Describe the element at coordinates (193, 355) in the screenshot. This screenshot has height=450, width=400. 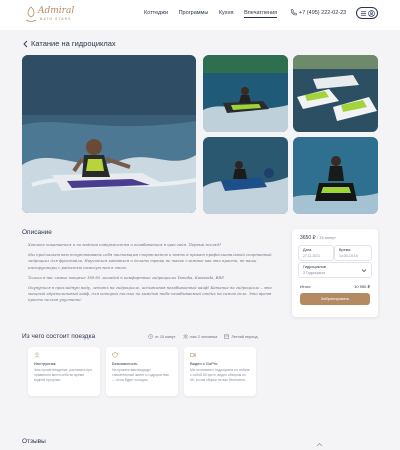
I see `video-icon` at that location.